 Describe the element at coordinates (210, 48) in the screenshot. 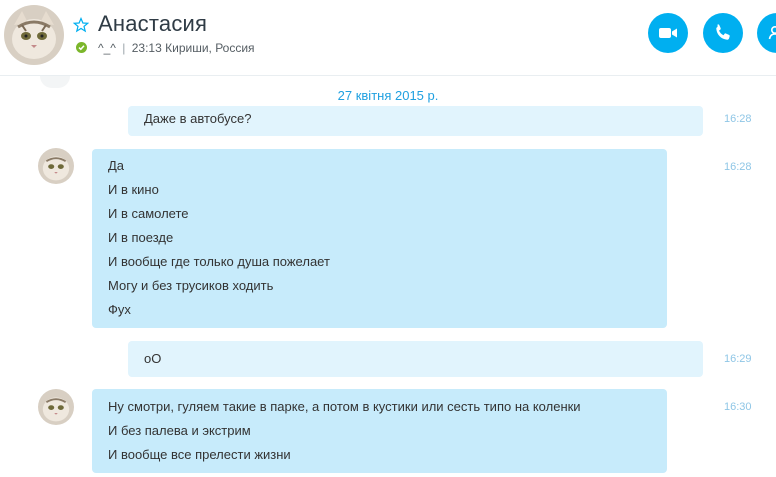

I see `contact-location: Кириши, Россия` at that location.